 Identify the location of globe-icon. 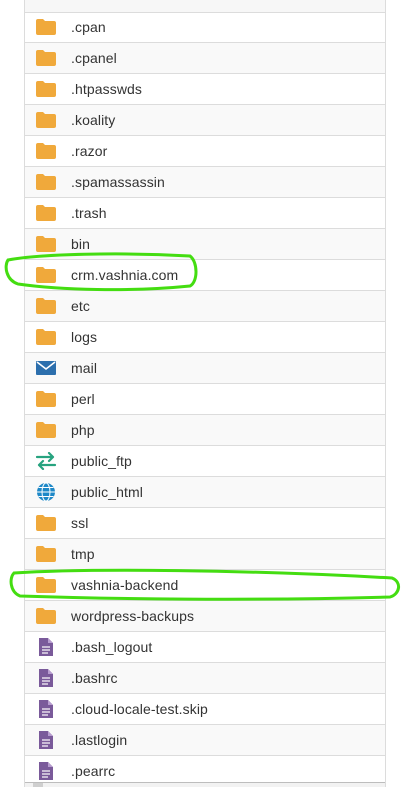
(46, 492).